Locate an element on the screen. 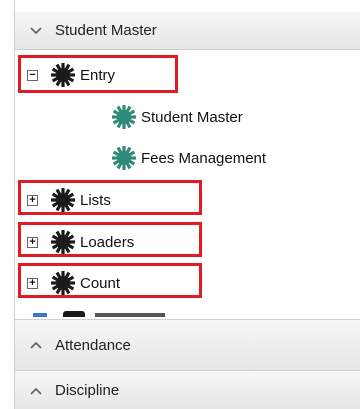  tree-node-clipped is located at coordinates (187, 314).